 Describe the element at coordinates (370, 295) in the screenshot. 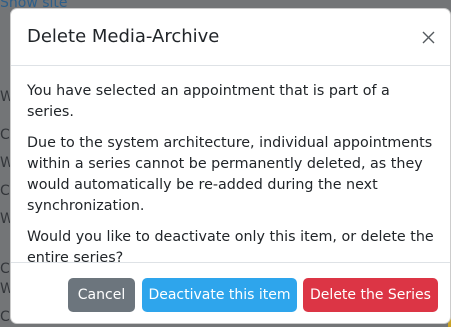

I see `delete-series-button: Delete the Series` at that location.